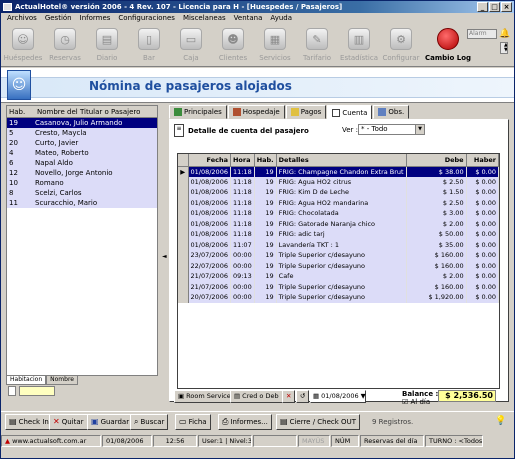  What do you see at coordinates (505, 34) in the screenshot?
I see `bell-icon: 🔔` at bounding box center [505, 34].